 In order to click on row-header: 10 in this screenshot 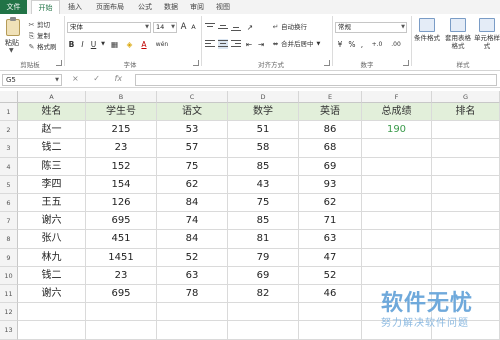, I will do `click(9, 275)`.